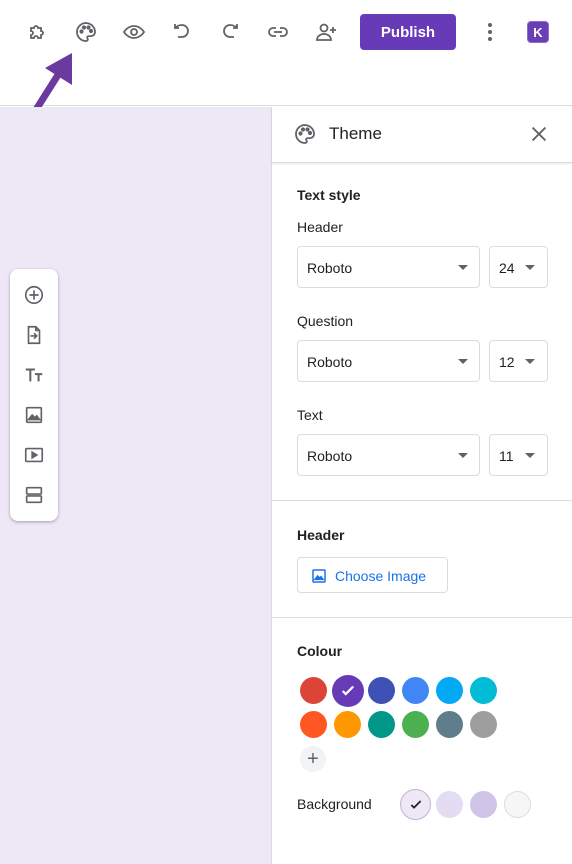 This screenshot has width=572, height=864. I want to click on redo-icon, so click(230, 32).